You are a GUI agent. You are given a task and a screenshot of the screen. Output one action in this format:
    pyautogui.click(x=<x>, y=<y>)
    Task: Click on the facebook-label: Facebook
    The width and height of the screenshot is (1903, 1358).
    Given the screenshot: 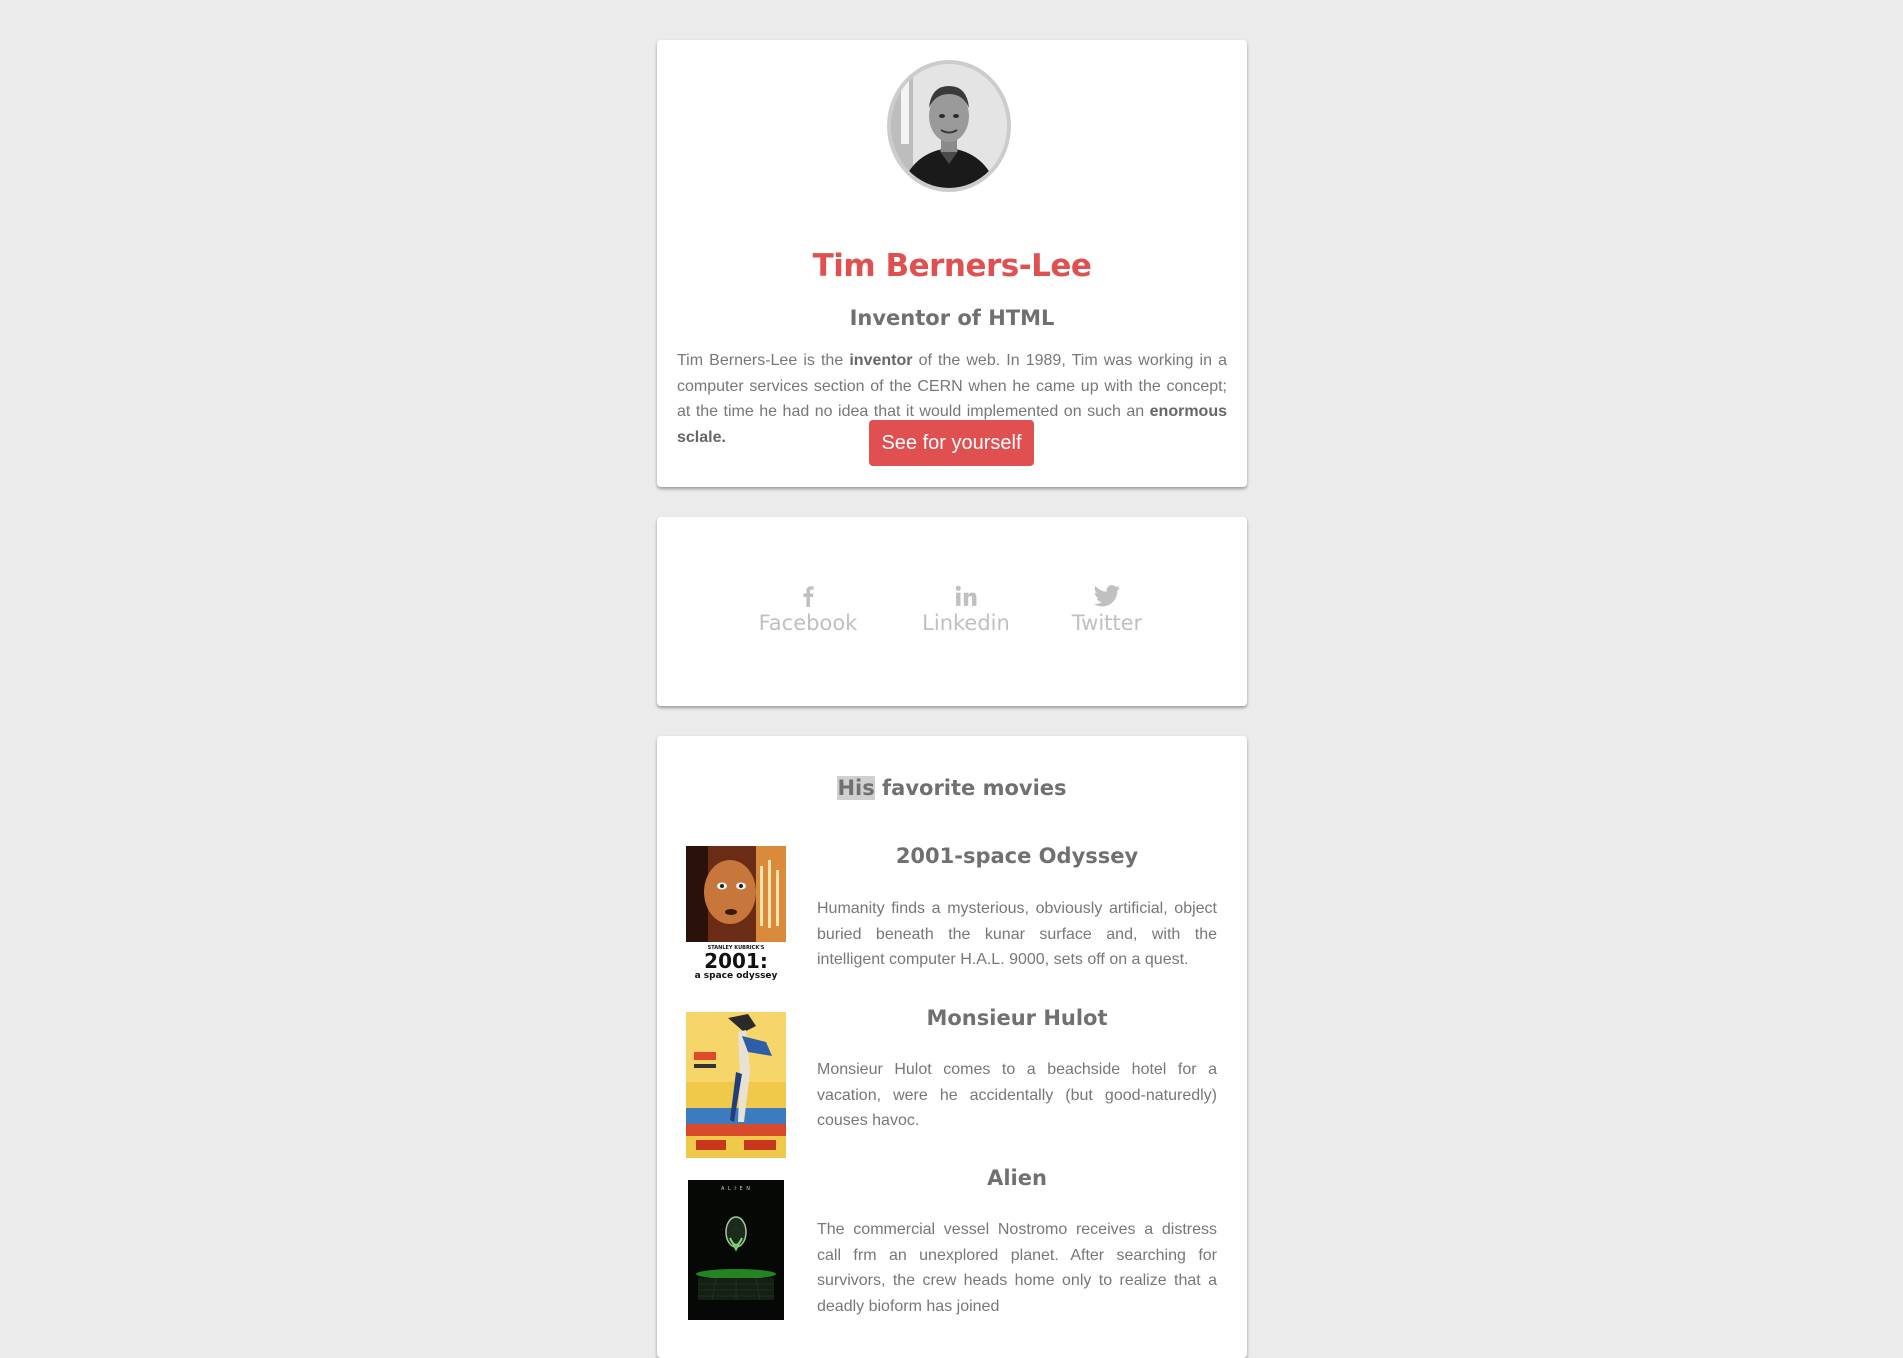 What is the action you would take?
    pyautogui.click(x=808, y=623)
    